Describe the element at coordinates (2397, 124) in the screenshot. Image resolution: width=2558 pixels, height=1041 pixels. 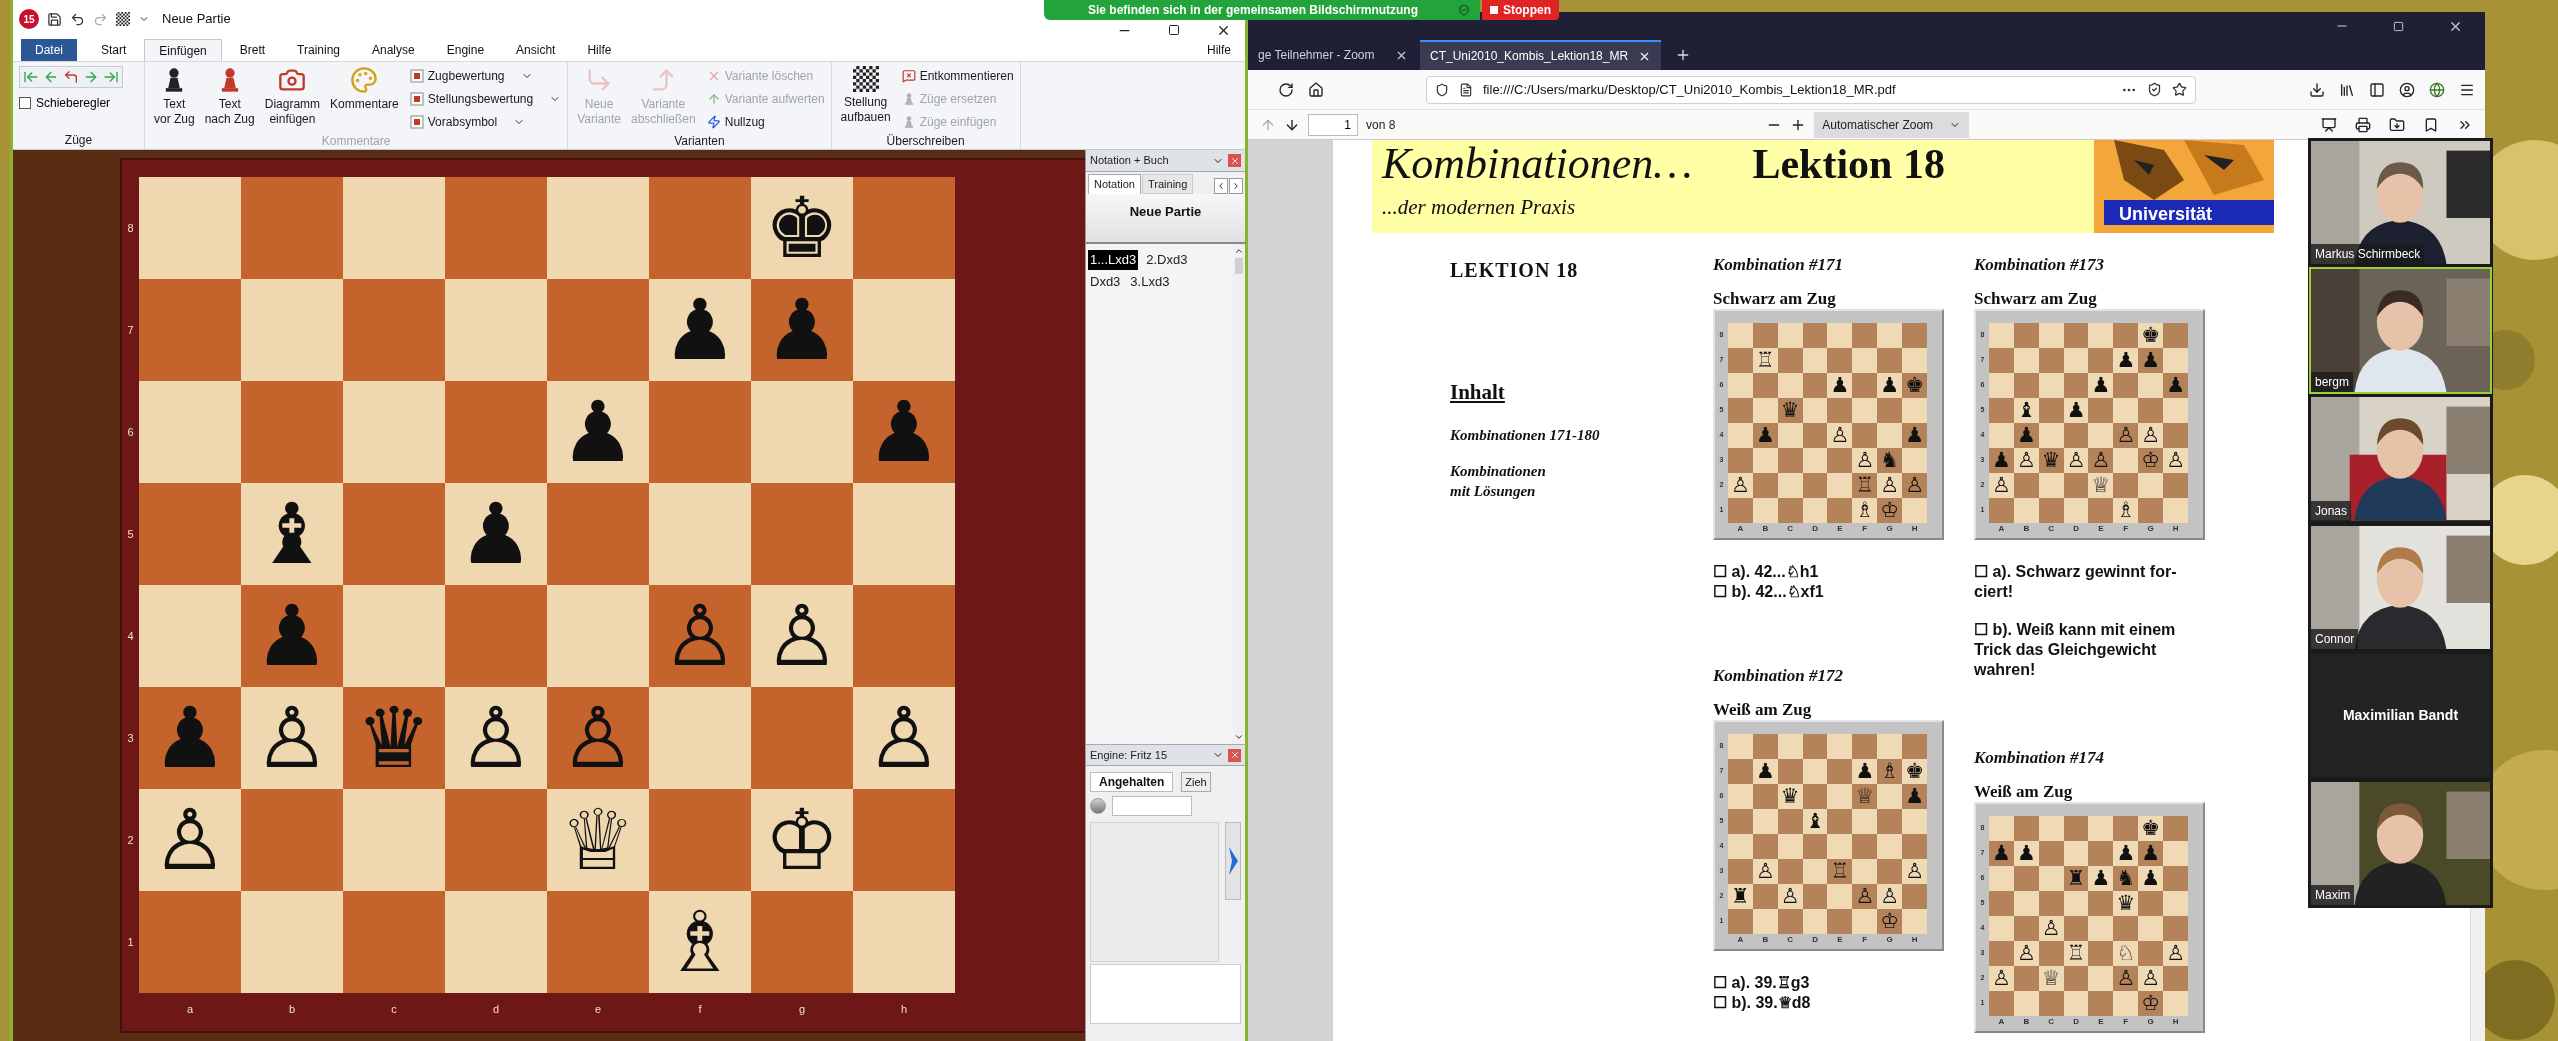
I see `save-icon` at that location.